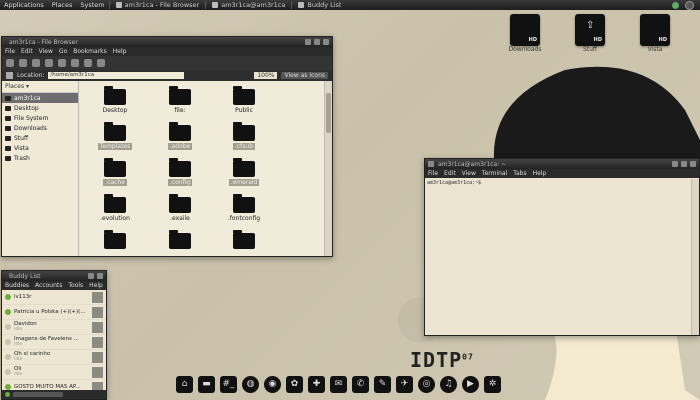  I want to click on file-item-public: Public, so click(244, 100).